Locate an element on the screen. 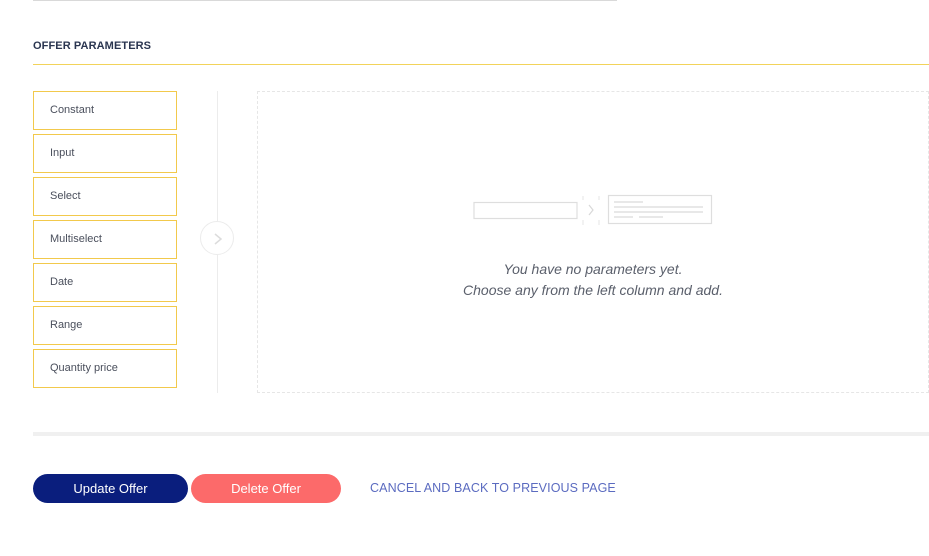  delete-offer-button: Delete Offer is located at coordinates (266, 488).